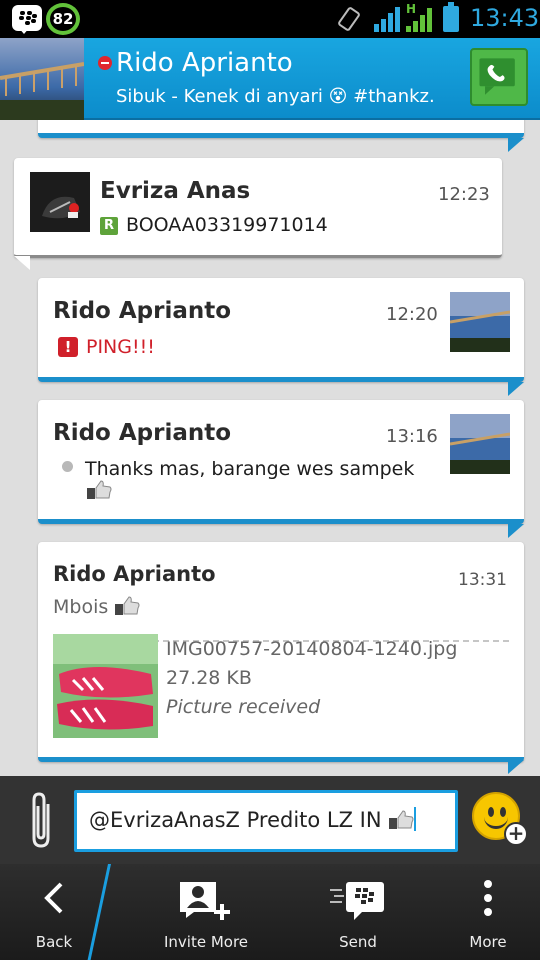 This screenshot has width=540, height=960. What do you see at coordinates (488, 942) in the screenshot?
I see `more-label: More` at bounding box center [488, 942].